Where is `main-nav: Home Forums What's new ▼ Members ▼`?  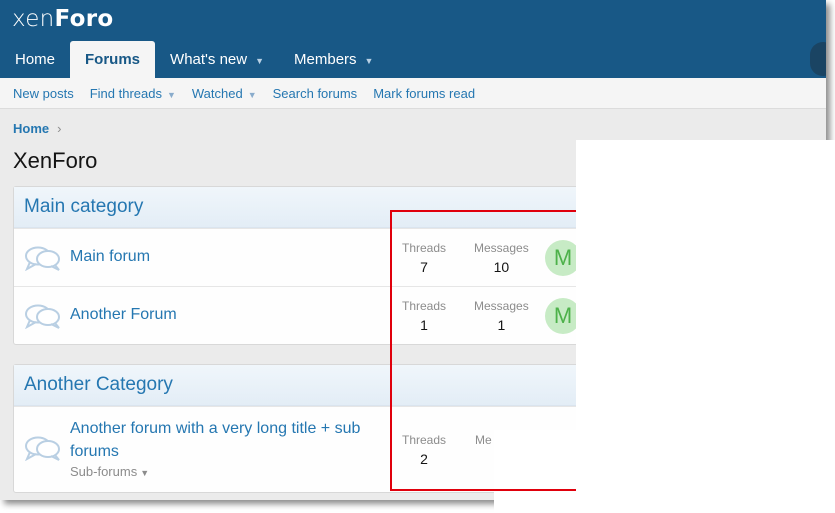 main-nav: Home Forums What's new ▼ Members ▼ is located at coordinates (194, 59).